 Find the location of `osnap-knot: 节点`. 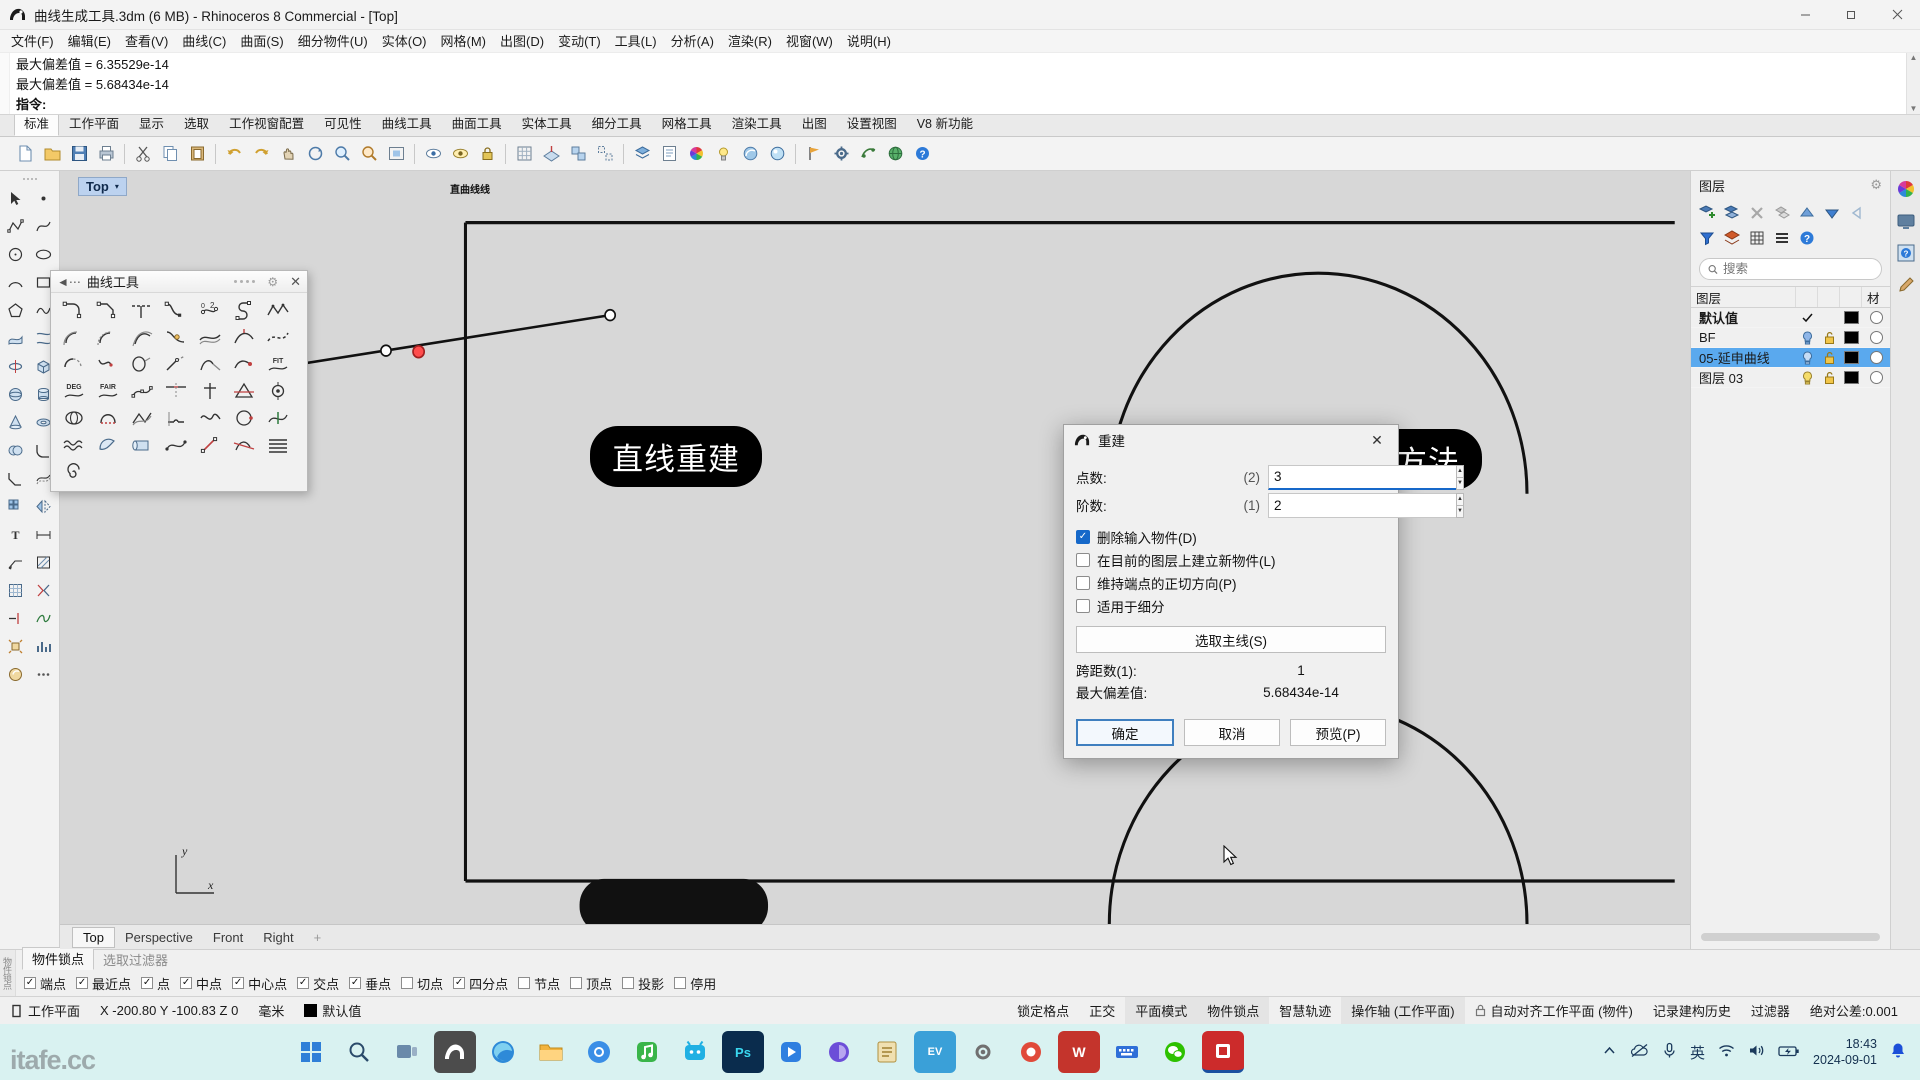

osnap-knot: 节点 is located at coordinates (539, 983).